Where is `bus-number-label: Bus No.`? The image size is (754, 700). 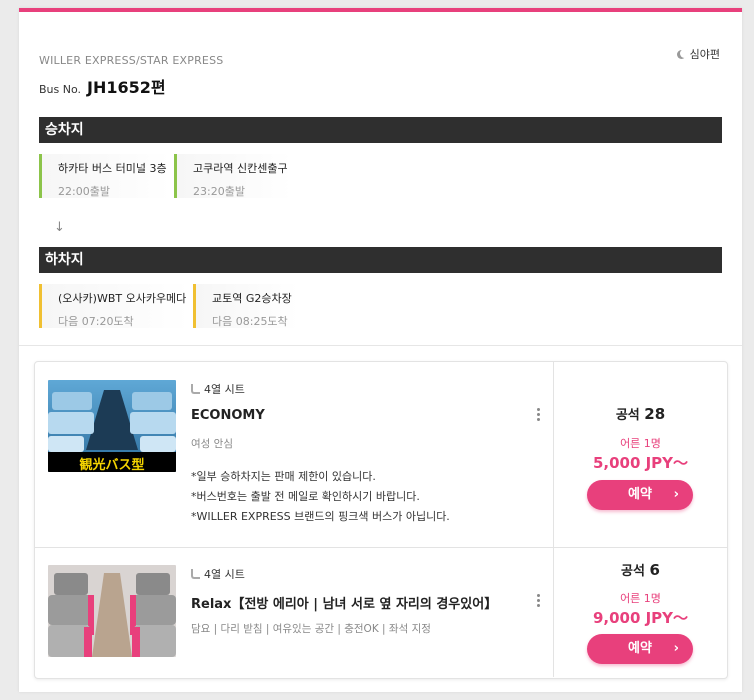 bus-number-label: Bus No. is located at coordinates (60, 89).